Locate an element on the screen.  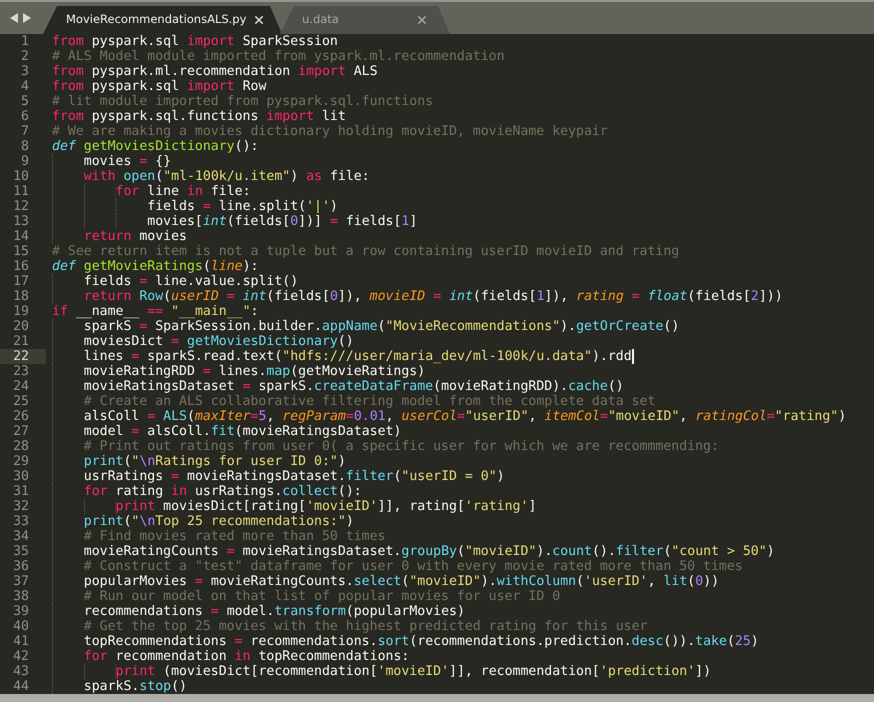
line-number: 6 is located at coordinates (25, 116).